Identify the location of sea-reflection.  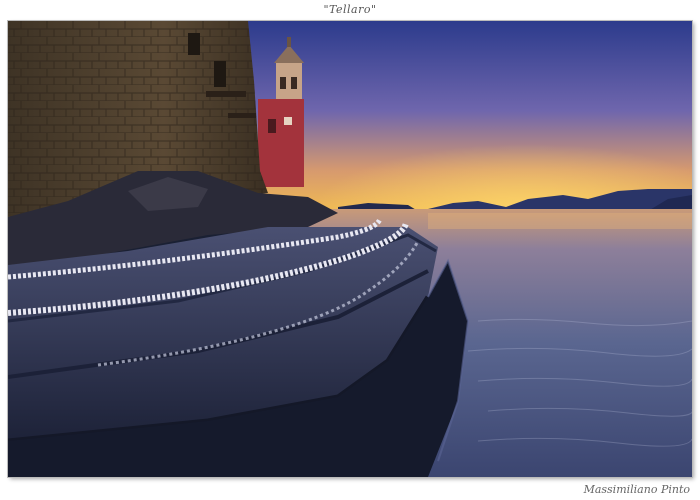
(560, 221).